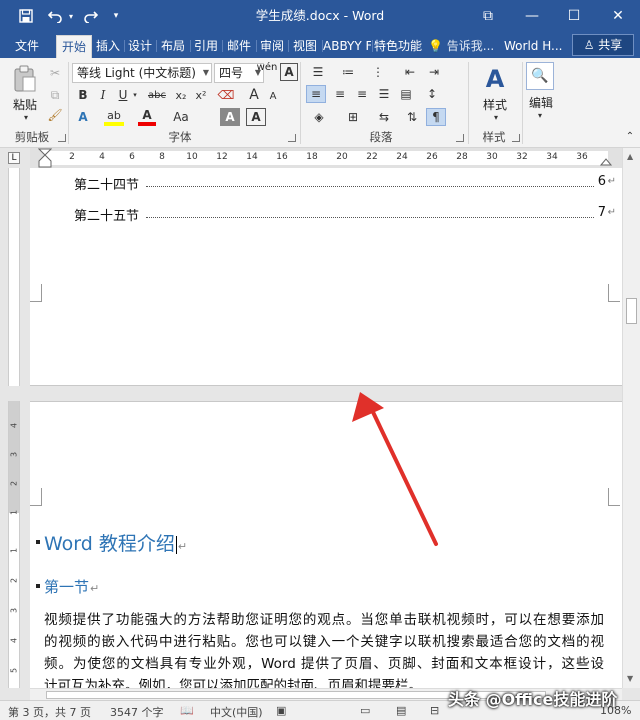  What do you see at coordinates (15, 428) in the screenshot?
I see `vertical-ruler: 4 3 2 1 1 2 3 4 5` at bounding box center [15, 428].